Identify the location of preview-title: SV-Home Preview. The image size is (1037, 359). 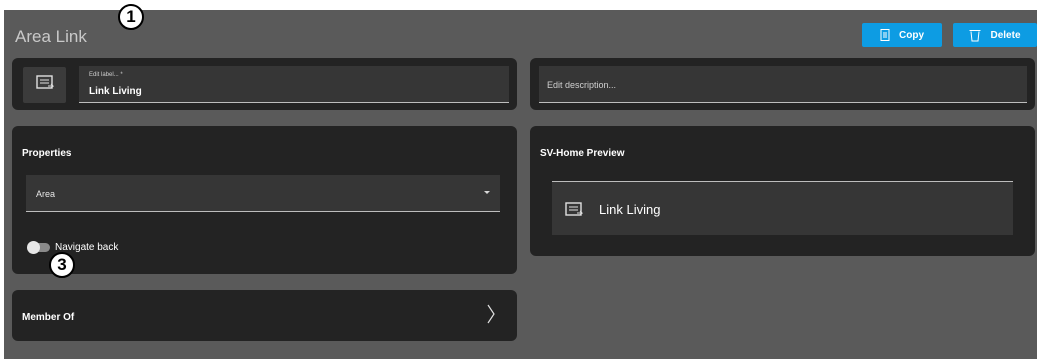
(582, 153).